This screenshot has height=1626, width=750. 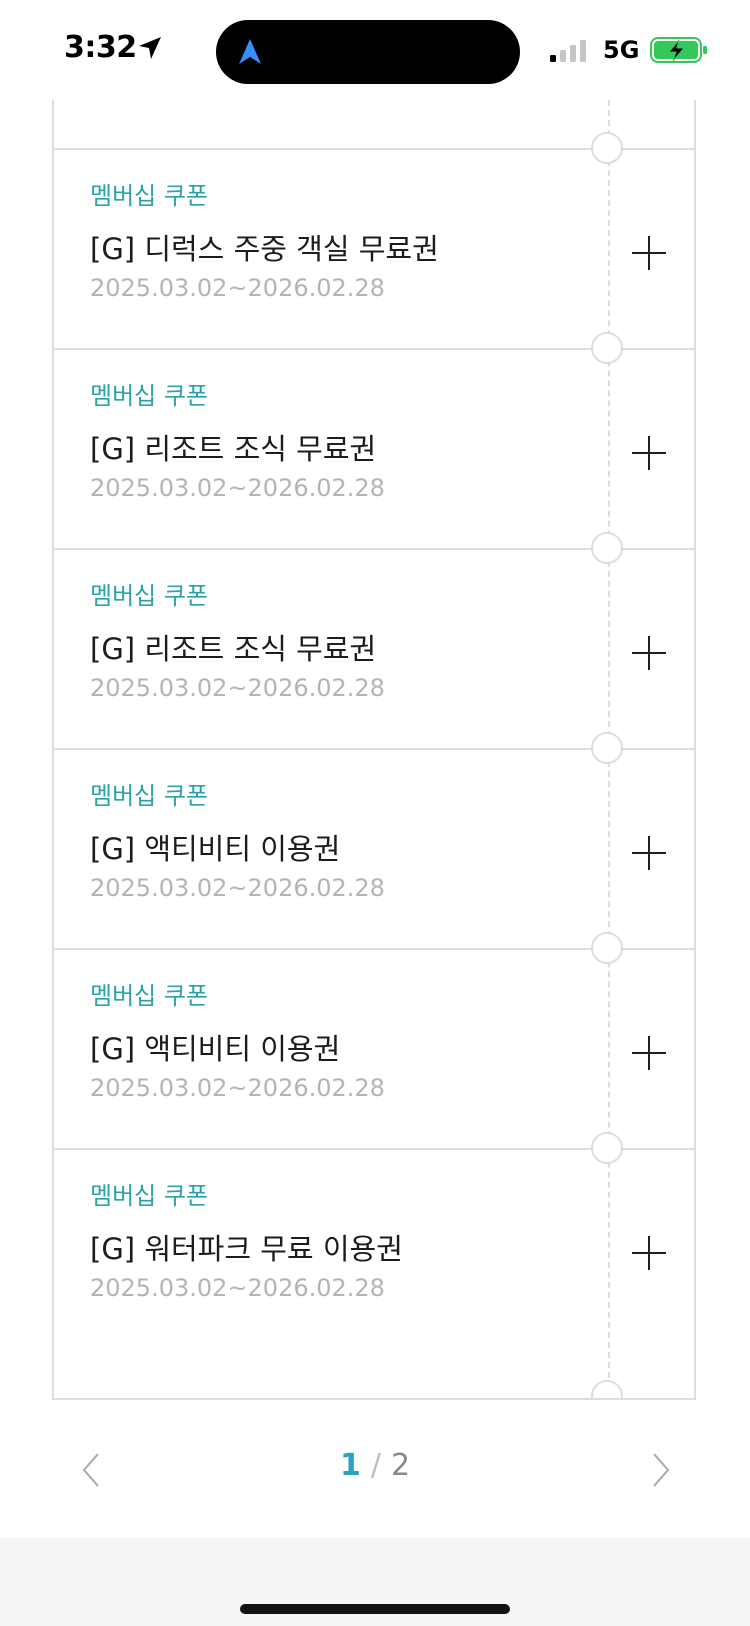 I want to click on page-current: 1, so click(x=350, y=1465).